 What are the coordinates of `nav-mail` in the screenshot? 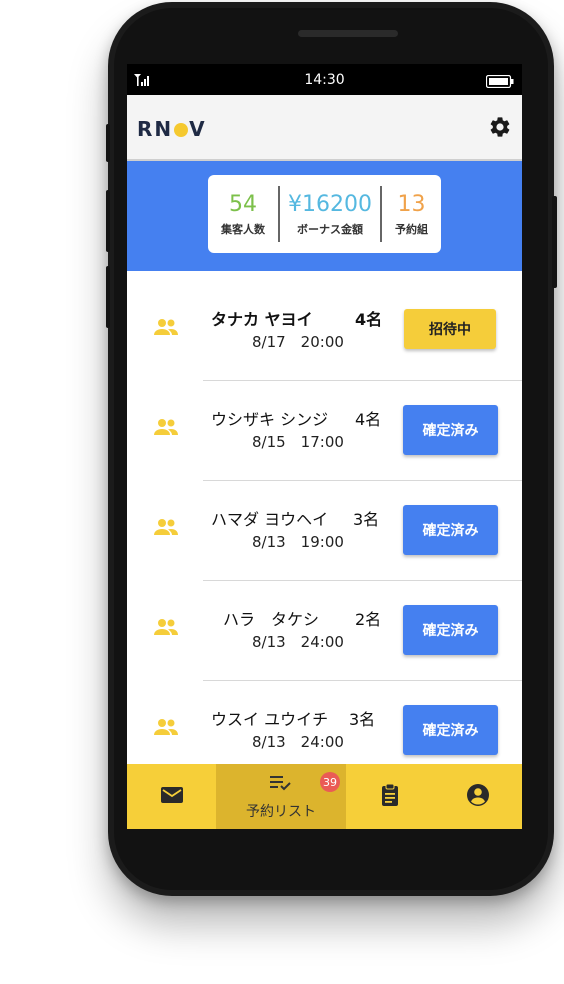 It's located at (171, 796).